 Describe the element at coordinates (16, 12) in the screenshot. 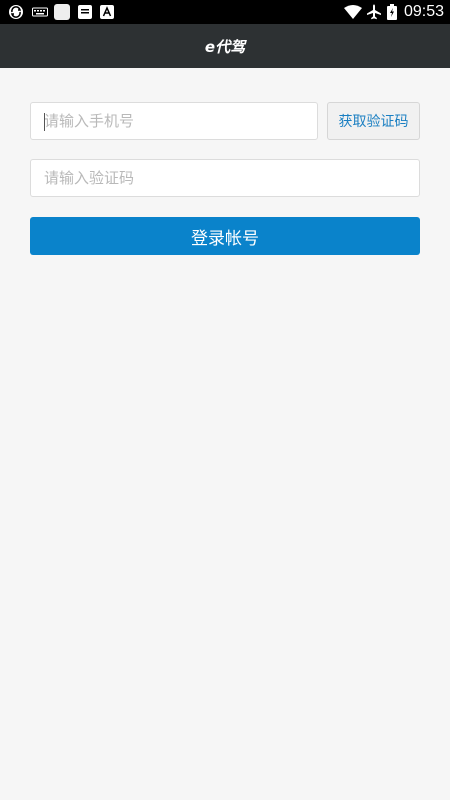

I see `sync-icon` at that location.